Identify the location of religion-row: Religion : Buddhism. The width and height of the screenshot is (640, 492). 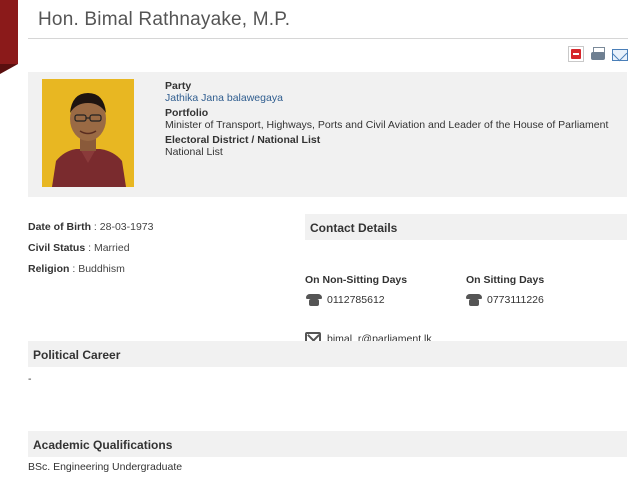
(76, 269).